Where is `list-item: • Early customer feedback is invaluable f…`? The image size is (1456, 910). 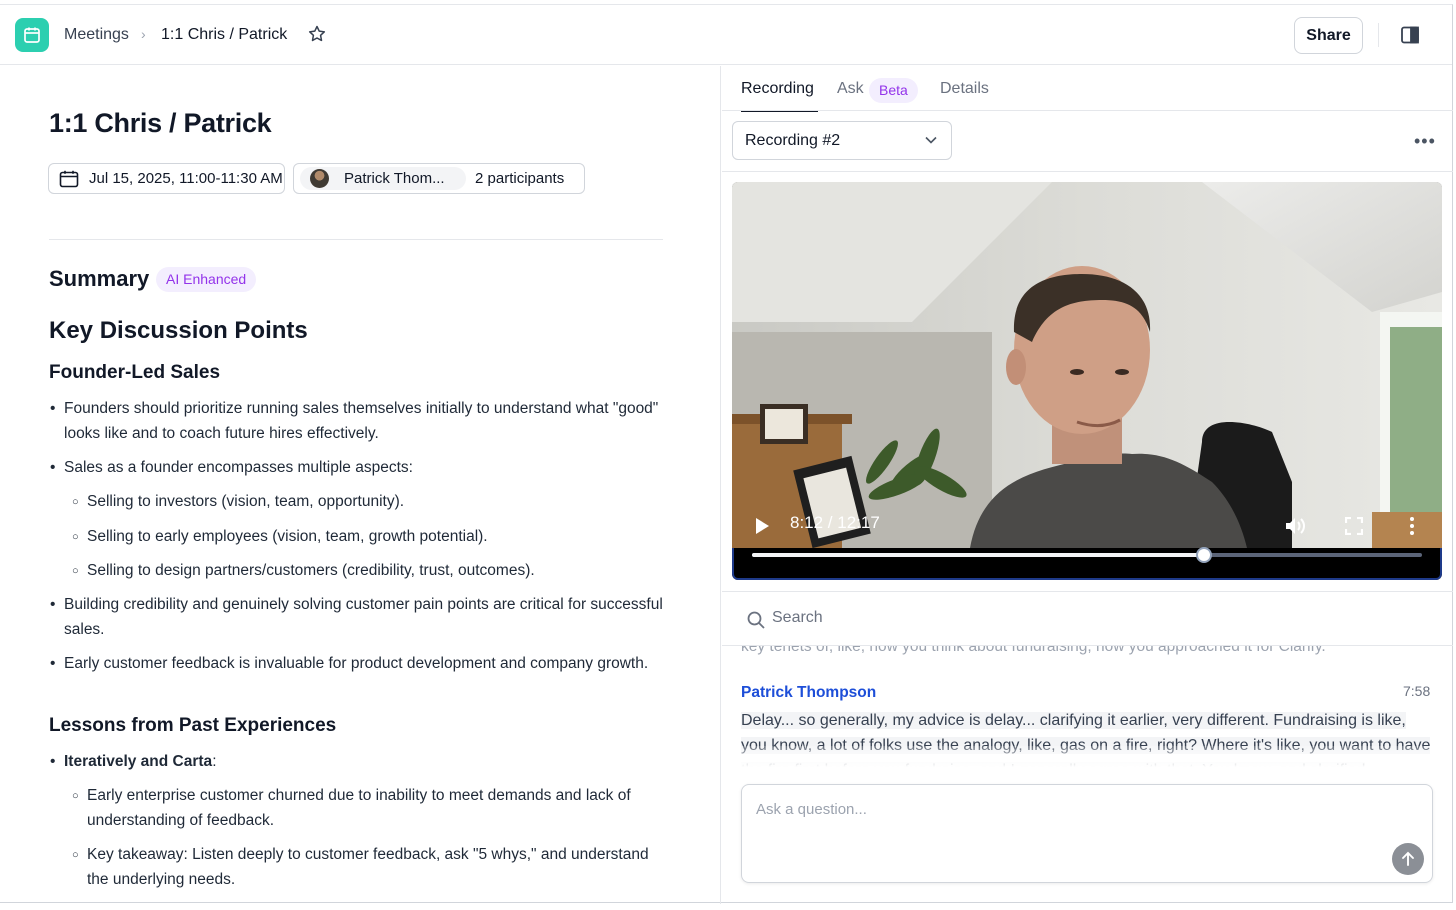
list-item: • Early customer feedback is invaluable f… is located at coordinates (349, 663).